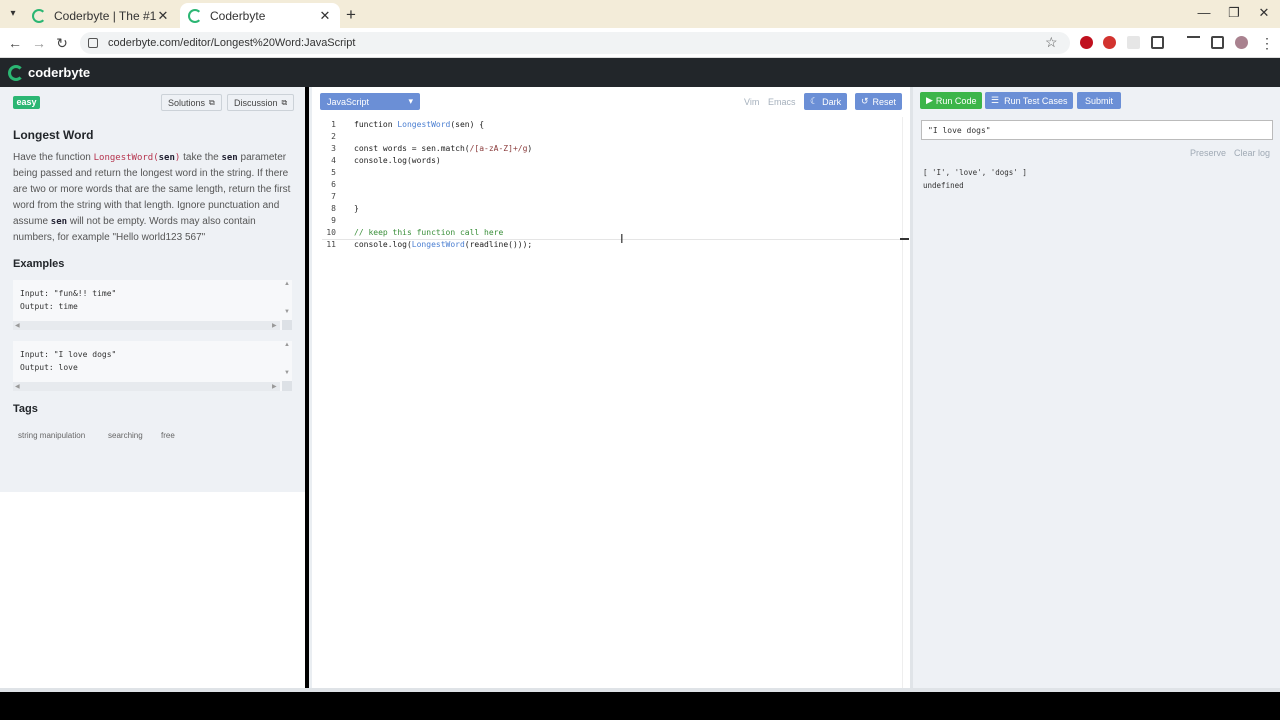 This screenshot has height=720, width=1280. I want to click on star-icon: ☆, so click(1051, 42).